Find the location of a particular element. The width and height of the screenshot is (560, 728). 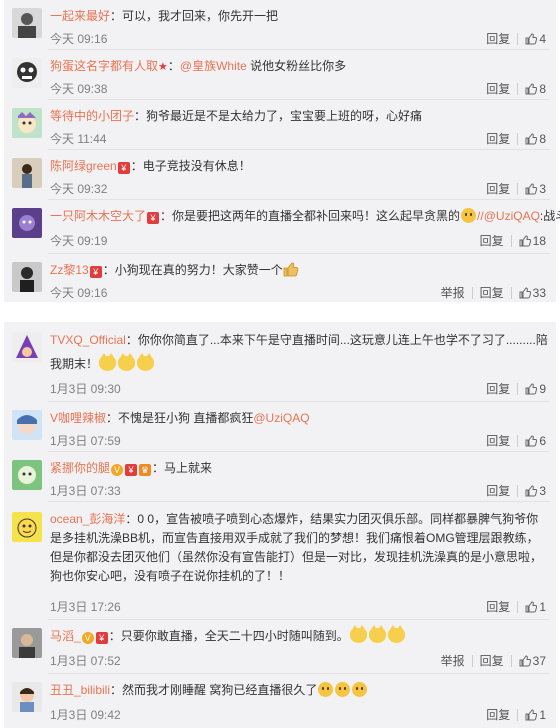

level-badge-icon: ♛ is located at coordinates (145, 470).